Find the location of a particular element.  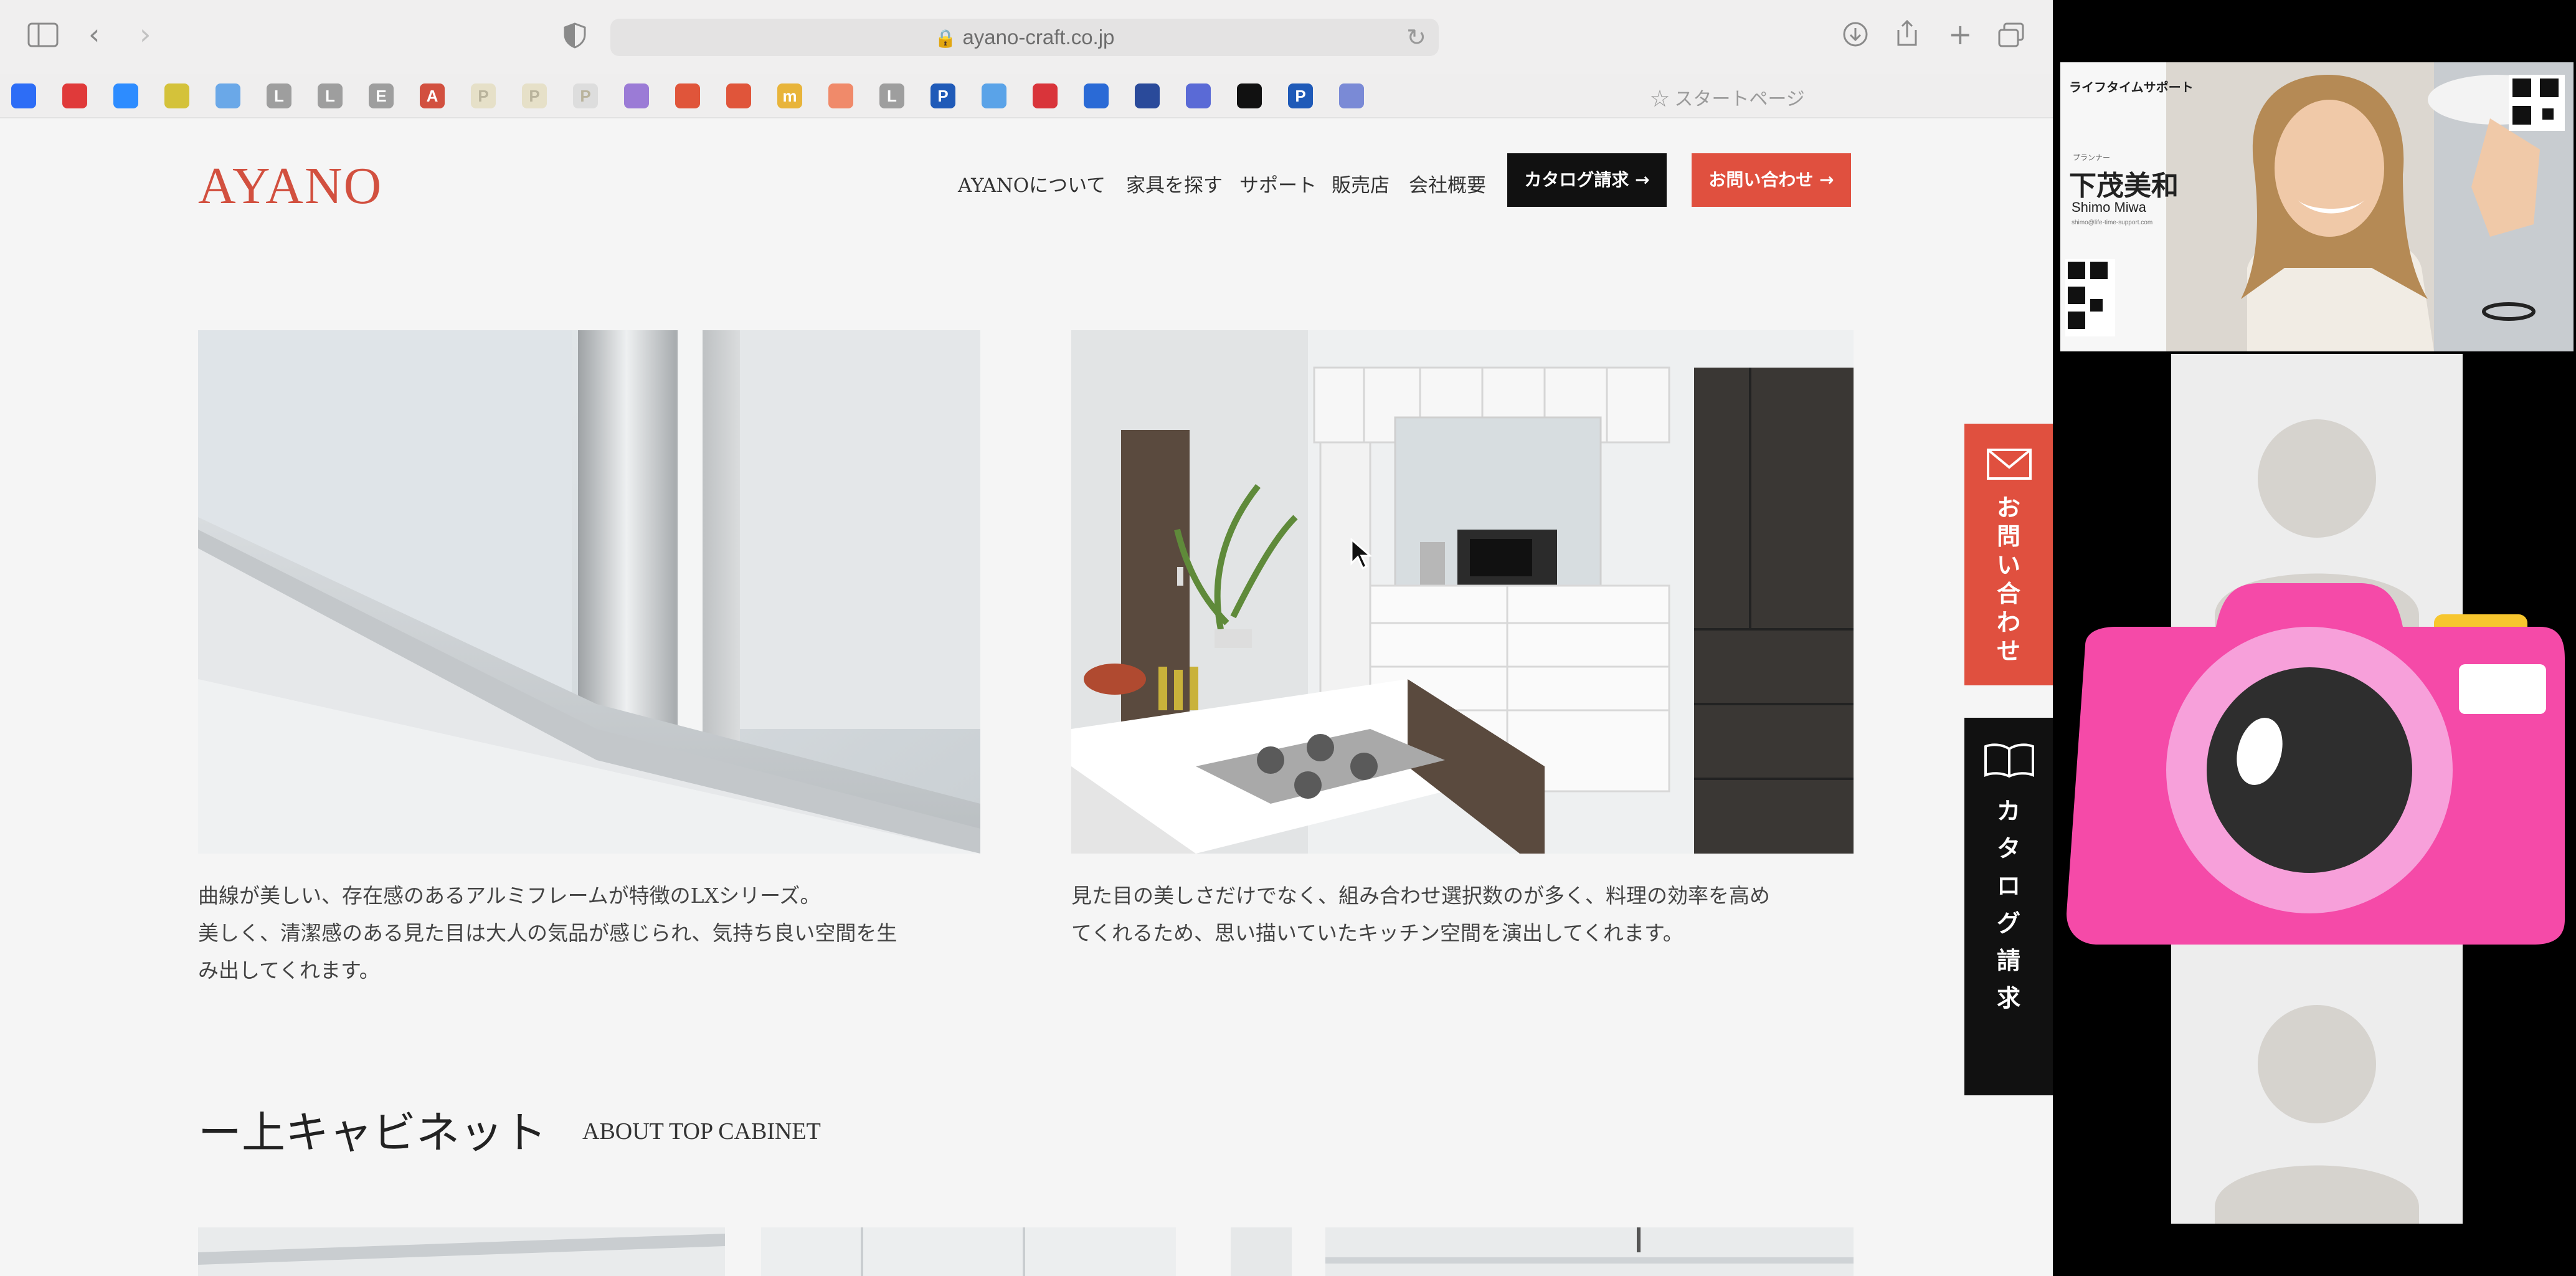

side-contact-char: お is located at coordinates (2008, 507).